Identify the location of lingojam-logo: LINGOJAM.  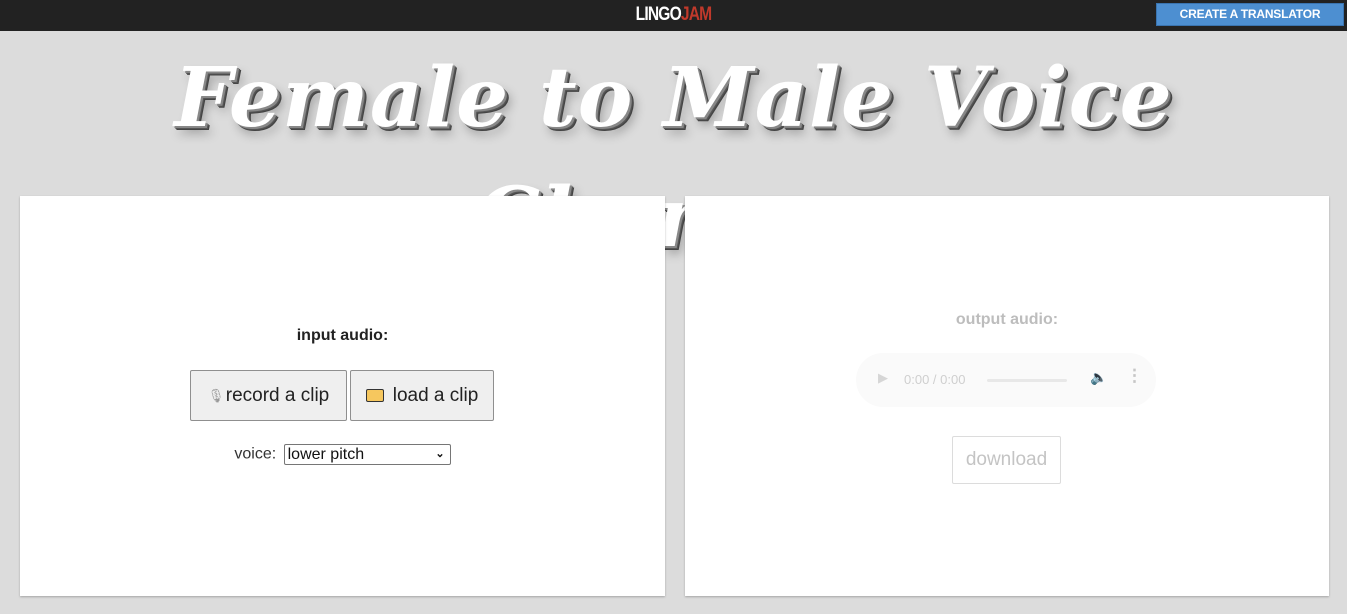
(673, 15).